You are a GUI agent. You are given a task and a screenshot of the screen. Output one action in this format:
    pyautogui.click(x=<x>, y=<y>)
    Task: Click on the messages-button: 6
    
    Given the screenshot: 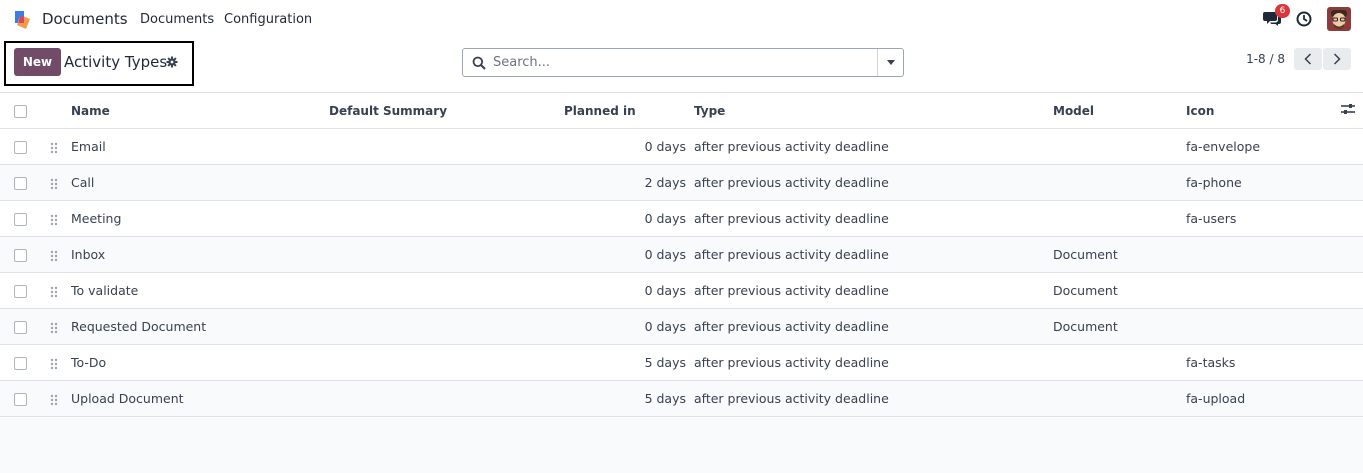 What is the action you would take?
    pyautogui.click(x=1276, y=16)
    